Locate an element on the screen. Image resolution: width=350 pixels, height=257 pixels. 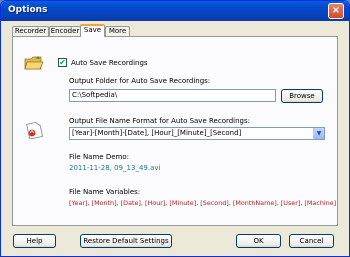
title-bar: Options × is located at coordinates (175, 11).